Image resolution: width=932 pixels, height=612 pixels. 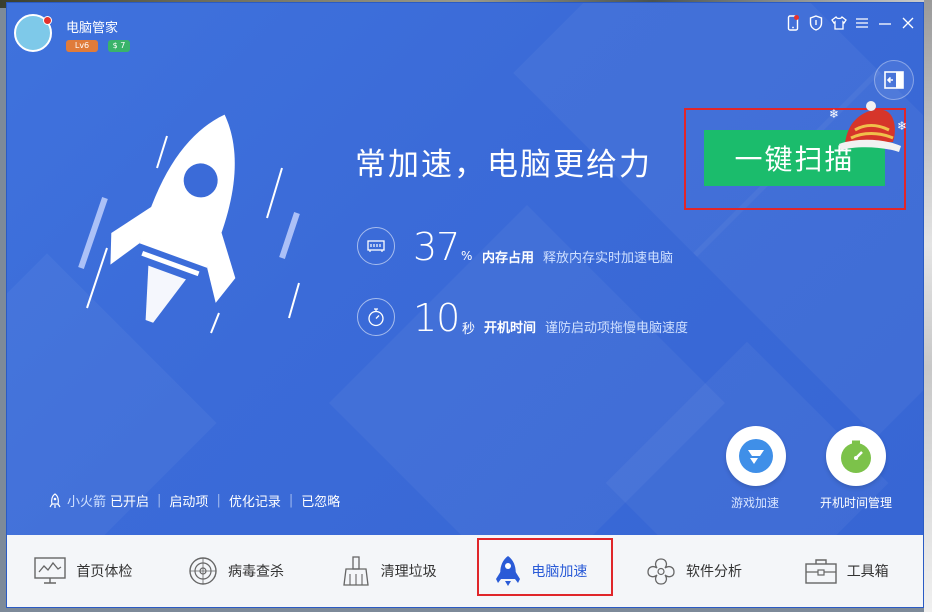 I want to click on boot-time-value: 10, so click(x=436, y=318).